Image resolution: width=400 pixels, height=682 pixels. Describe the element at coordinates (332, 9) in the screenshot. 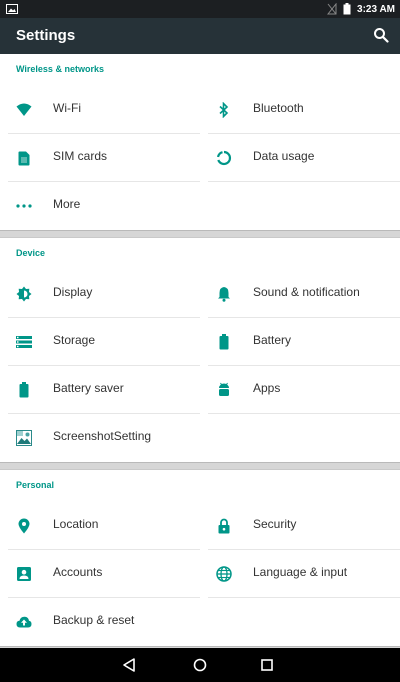

I see `signal-off-icon` at that location.